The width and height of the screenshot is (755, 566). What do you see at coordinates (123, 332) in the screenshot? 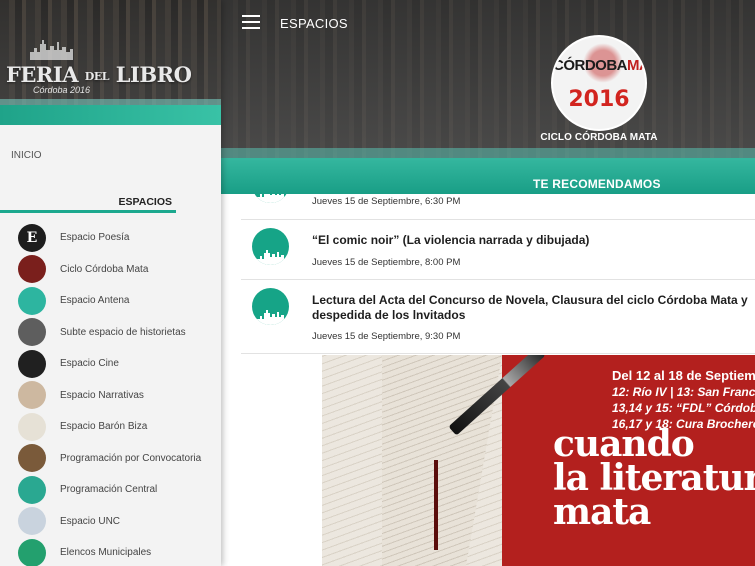
I see `space-label: Subte espacio de historietas` at bounding box center [123, 332].